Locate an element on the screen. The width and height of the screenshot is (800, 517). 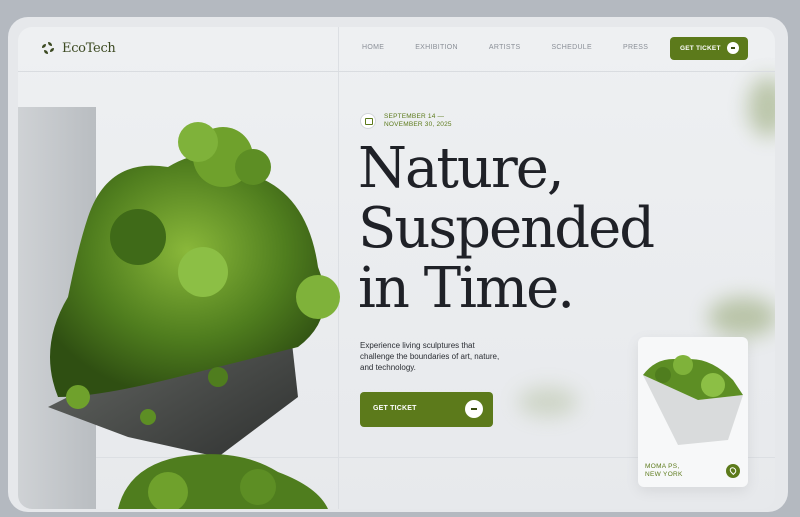
brand-logo: EcoTech is located at coordinates (78, 48).